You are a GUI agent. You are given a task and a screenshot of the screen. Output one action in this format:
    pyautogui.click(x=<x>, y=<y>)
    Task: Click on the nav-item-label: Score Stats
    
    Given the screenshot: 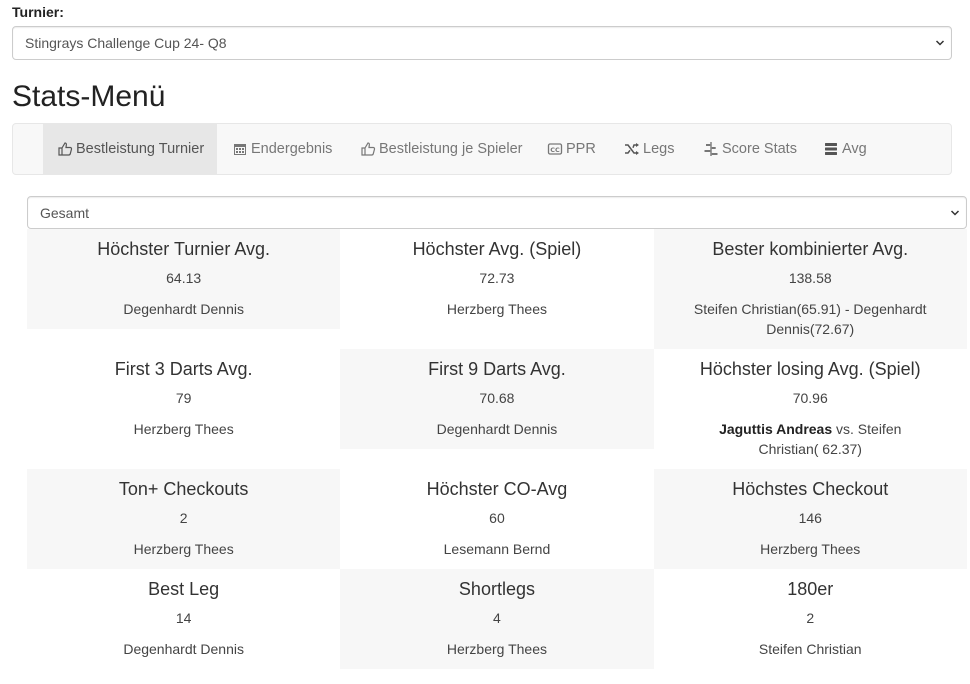 What is the action you would take?
    pyautogui.click(x=759, y=149)
    